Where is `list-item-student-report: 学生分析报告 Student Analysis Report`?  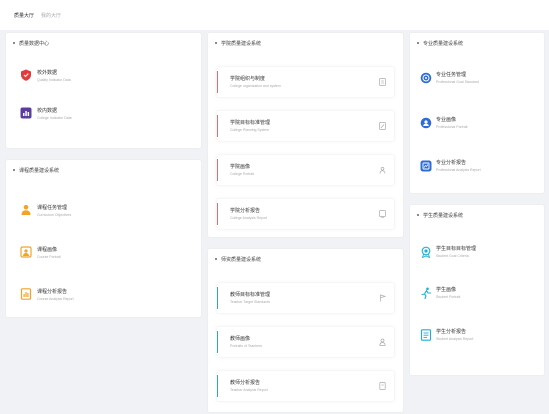
list-item-student-report: 学生分析报告 Student Analysis Report is located at coordinates (477, 335).